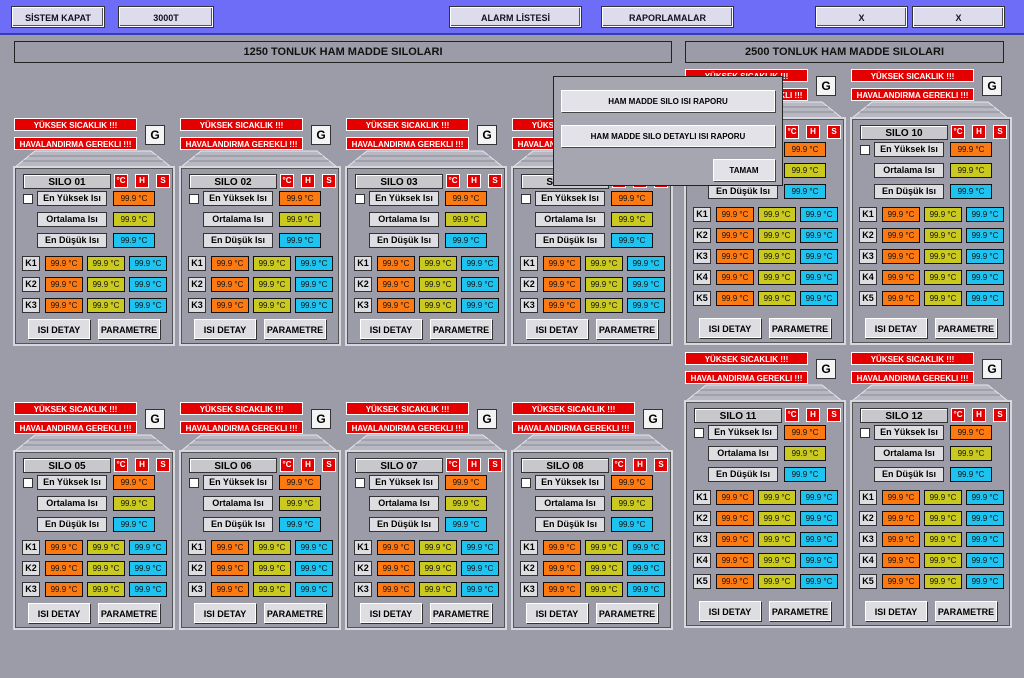 This screenshot has width=1024, height=678. What do you see at coordinates (668, 136) in the screenshot?
I see `silo-detailed-heat-report-button: HAM MADDE SILO DETAYLI ISI RAPORU` at bounding box center [668, 136].